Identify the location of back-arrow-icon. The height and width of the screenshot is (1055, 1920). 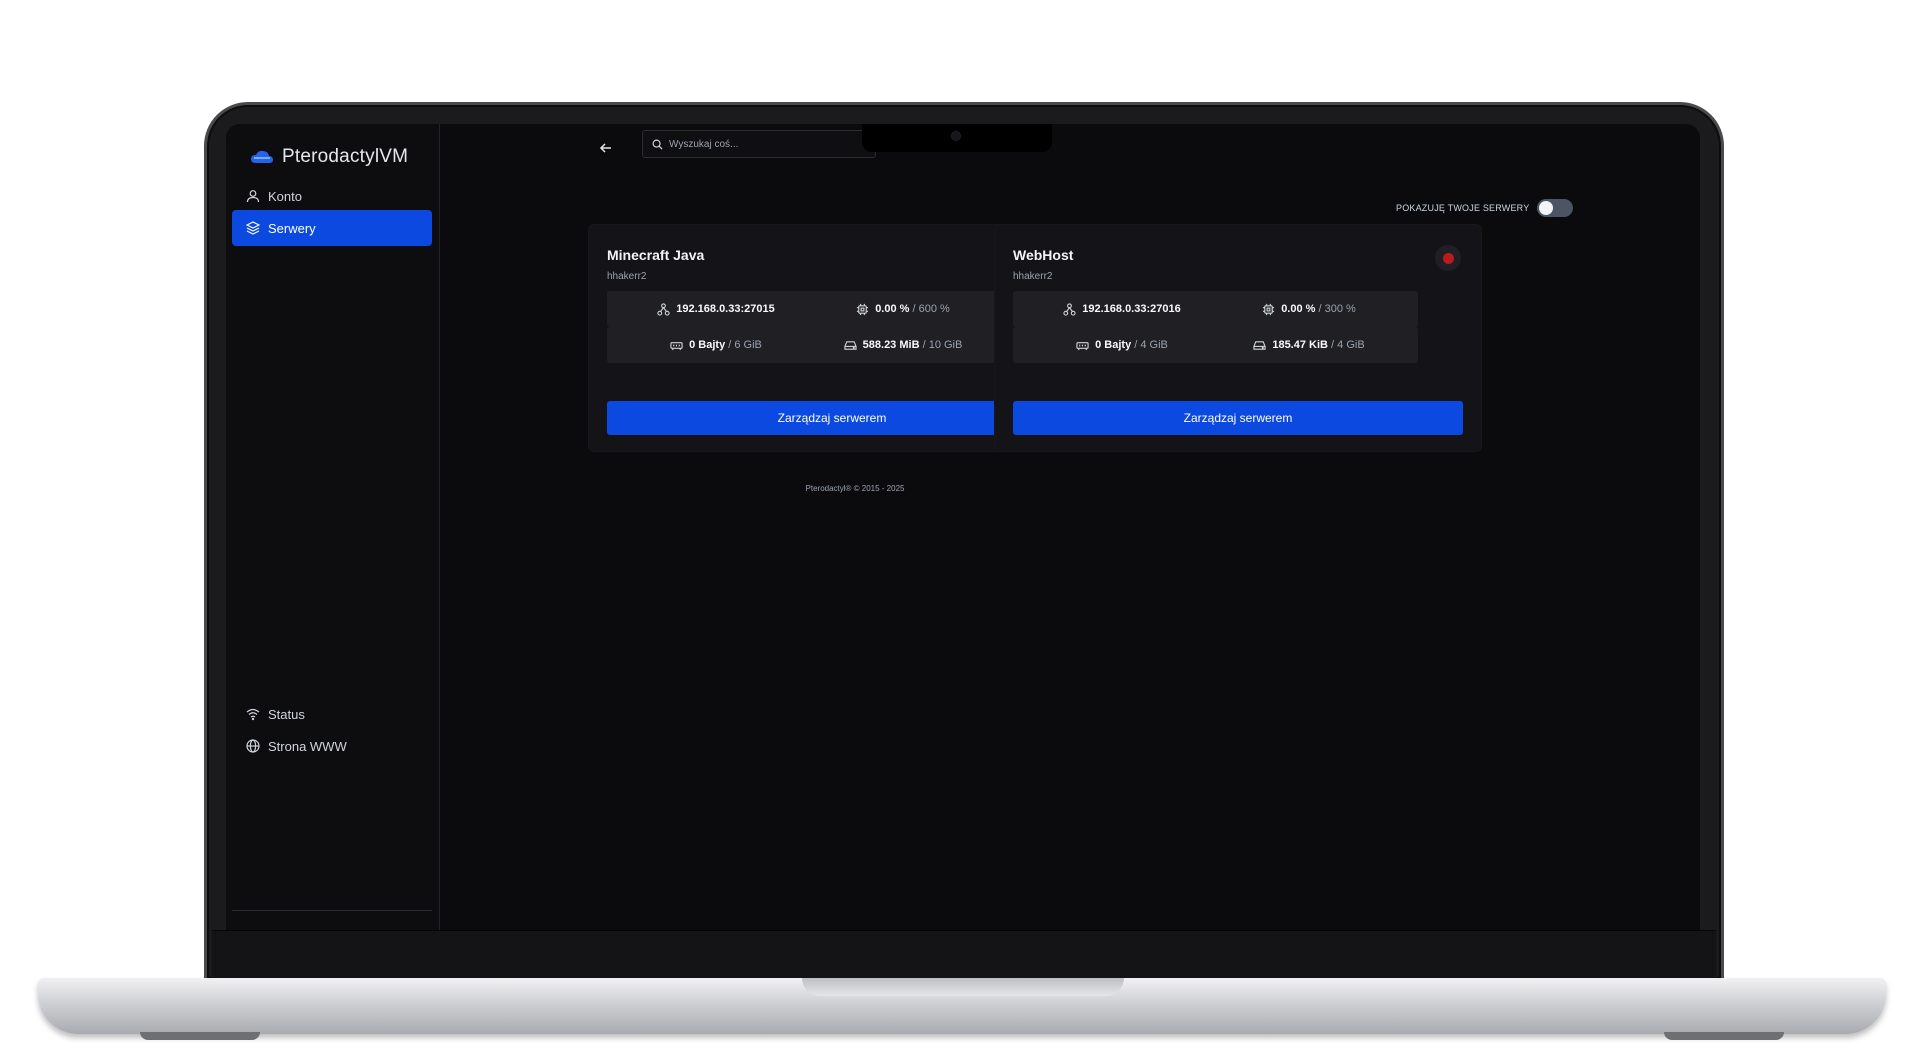
(606, 148).